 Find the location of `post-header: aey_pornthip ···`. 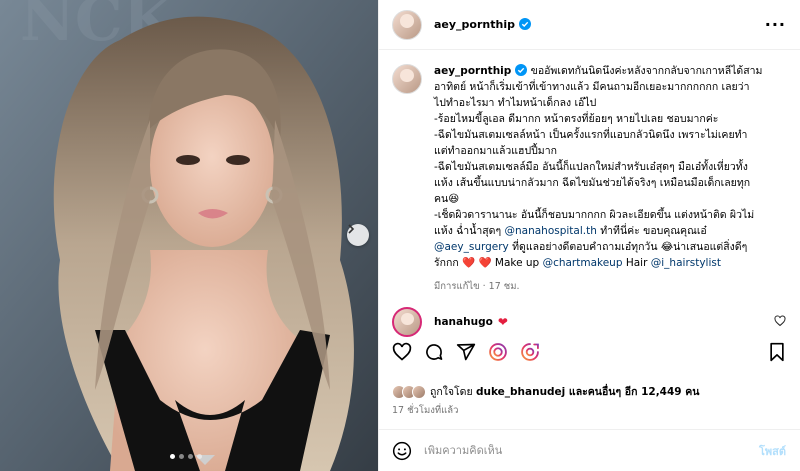

post-header: aey_pornthip ··· is located at coordinates (589, 25).